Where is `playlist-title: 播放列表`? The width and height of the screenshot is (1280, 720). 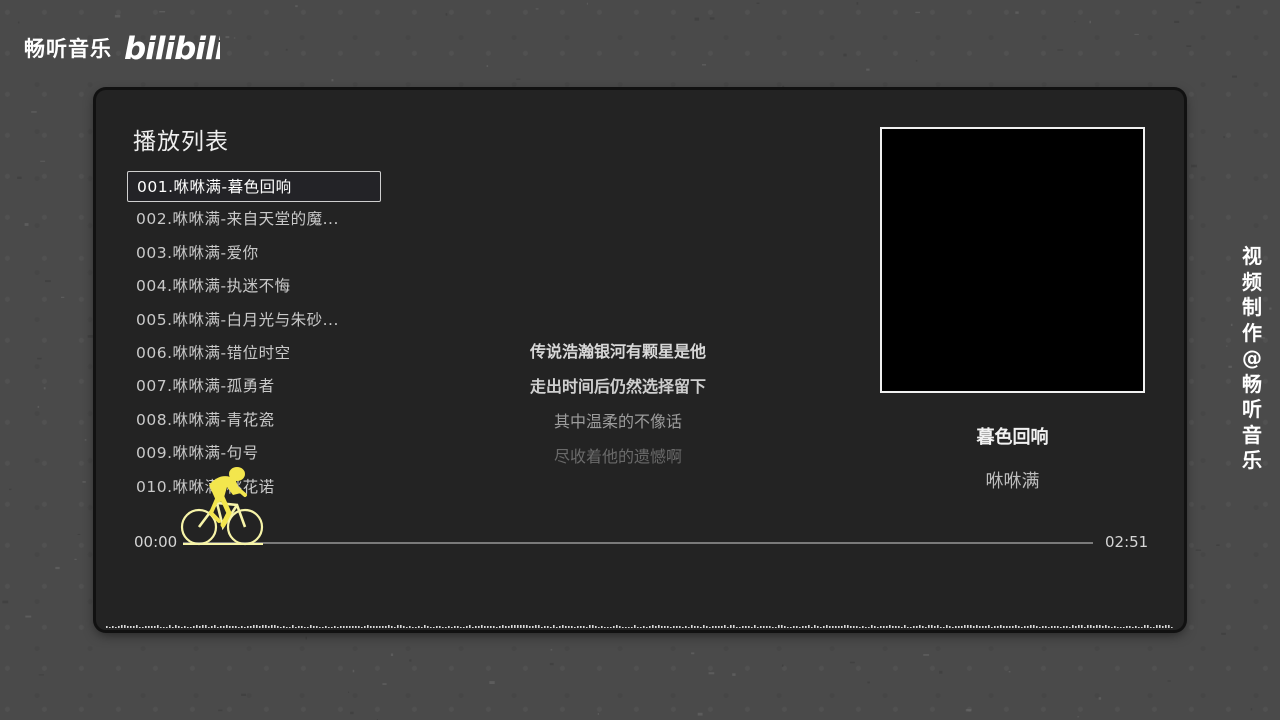 playlist-title: 播放列表 is located at coordinates (181, 142).